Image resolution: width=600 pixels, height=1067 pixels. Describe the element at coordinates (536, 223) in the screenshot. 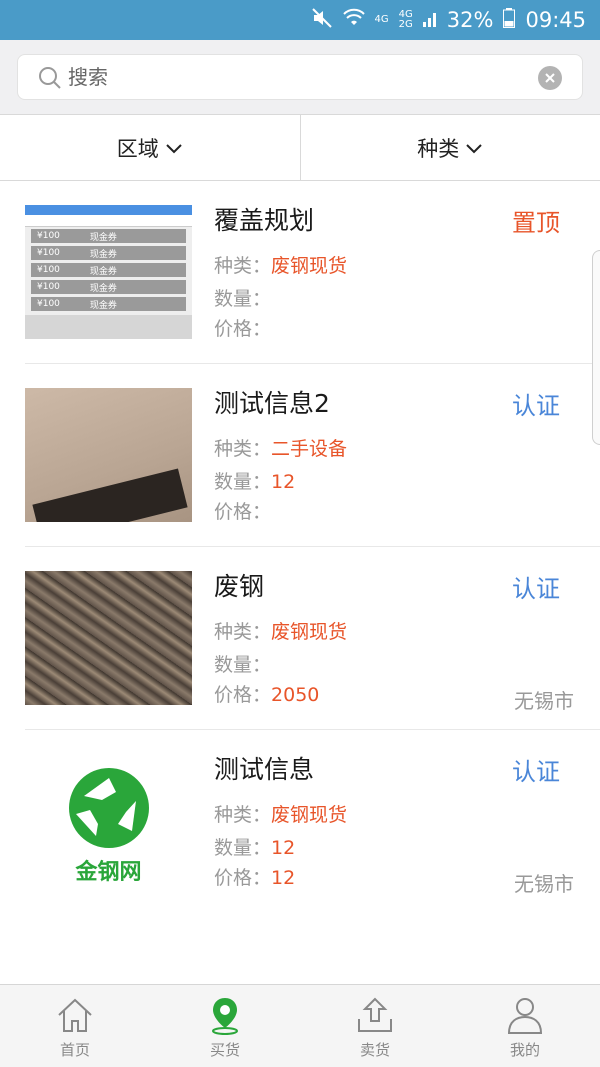

I see `status-badge: 置顶` at that location.